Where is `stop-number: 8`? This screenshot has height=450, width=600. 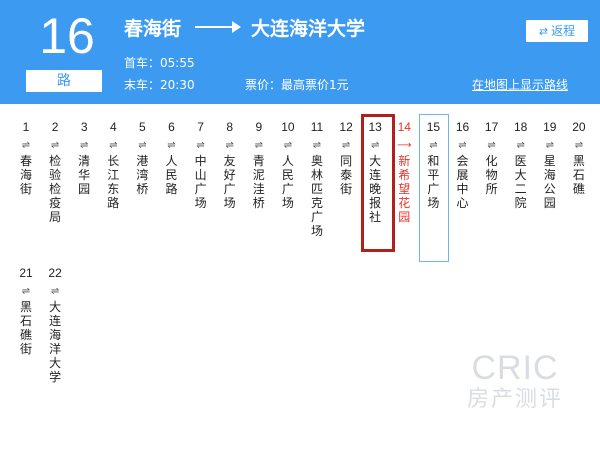
stop-number: 8 is located at coordinates (230, 127).